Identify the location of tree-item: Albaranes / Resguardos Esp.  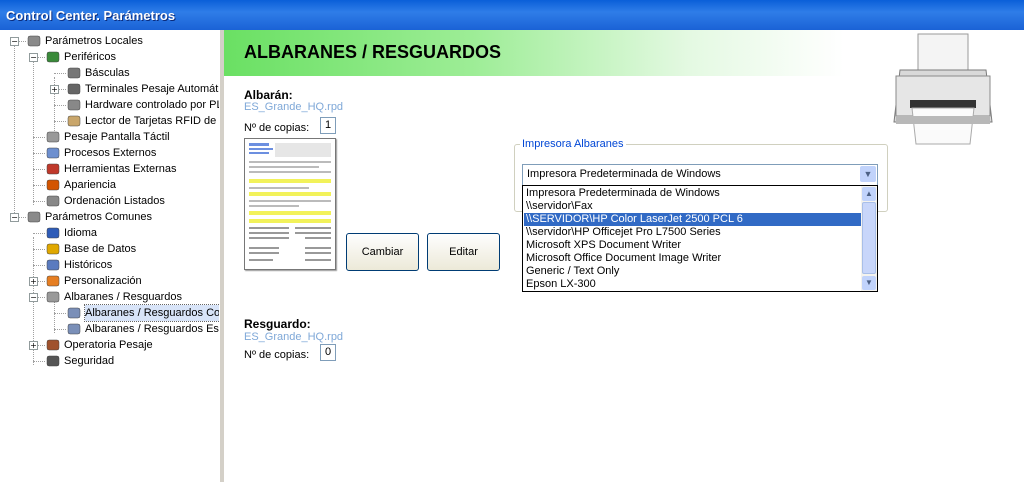
(109, 329).